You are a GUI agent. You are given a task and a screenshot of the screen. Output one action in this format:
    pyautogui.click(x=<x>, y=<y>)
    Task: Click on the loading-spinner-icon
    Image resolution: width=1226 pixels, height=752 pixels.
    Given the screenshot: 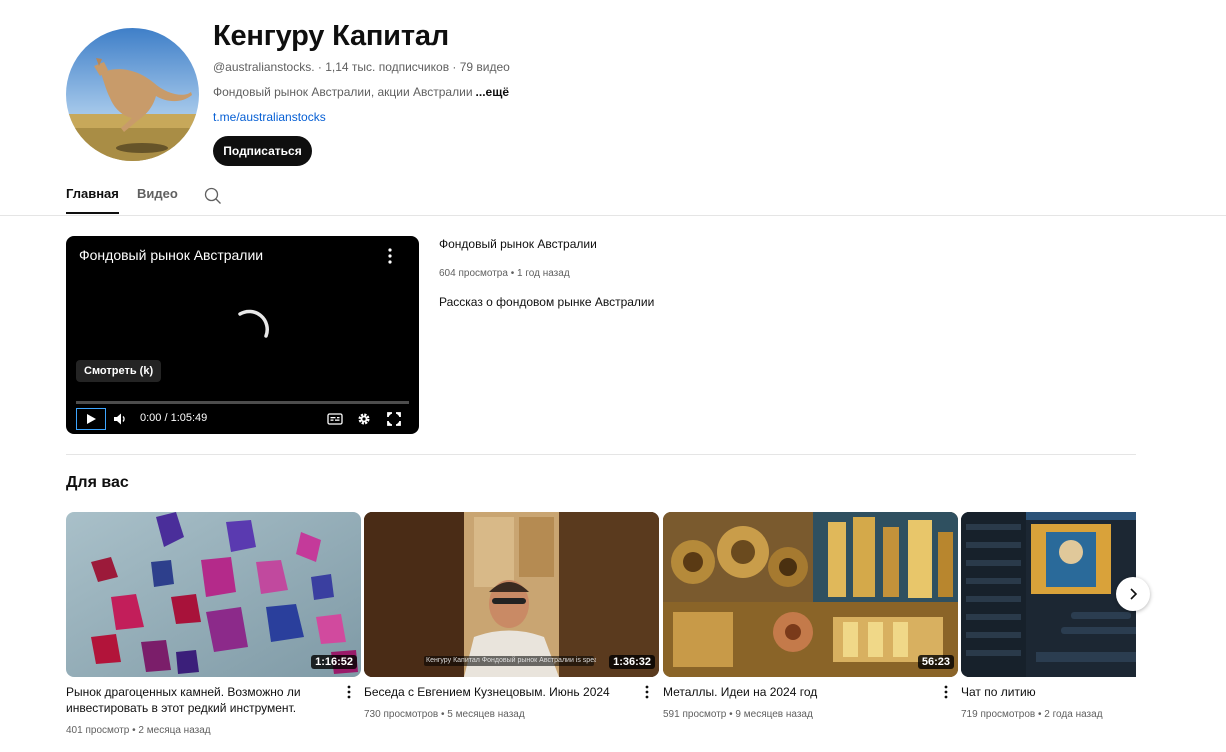 What is the action you would take?
    pyautogui.click(x=250, y=328)
    